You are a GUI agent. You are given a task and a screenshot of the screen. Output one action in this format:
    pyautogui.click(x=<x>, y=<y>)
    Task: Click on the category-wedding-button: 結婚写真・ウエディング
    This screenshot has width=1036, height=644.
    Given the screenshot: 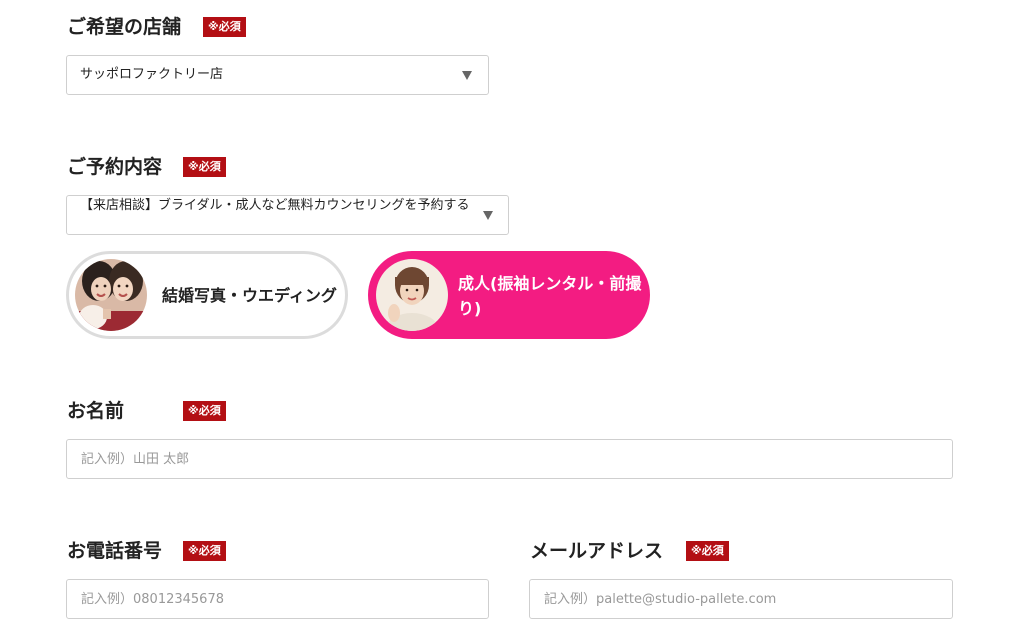 What is the action you would take?
    pyautogui.click(x=207, y=295)
    